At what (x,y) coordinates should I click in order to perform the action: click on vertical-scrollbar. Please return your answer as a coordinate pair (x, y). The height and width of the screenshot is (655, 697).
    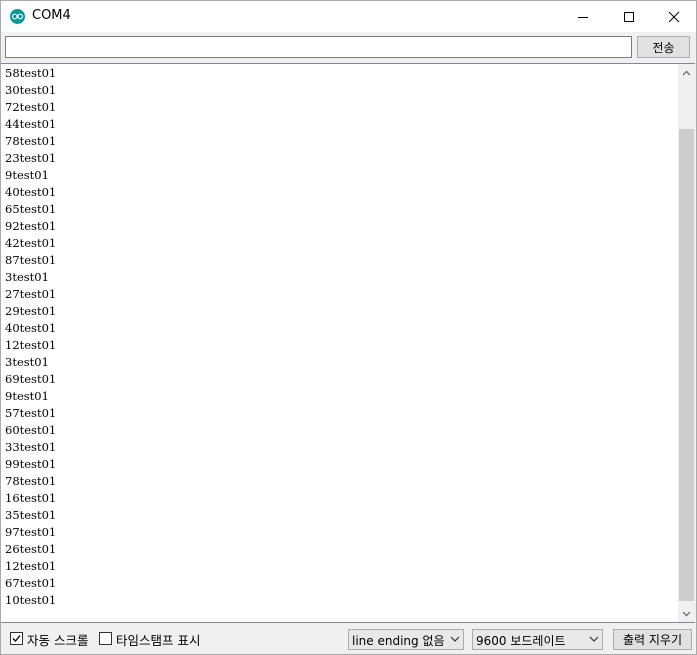
    Looking at the image, I should click on (686, 343).